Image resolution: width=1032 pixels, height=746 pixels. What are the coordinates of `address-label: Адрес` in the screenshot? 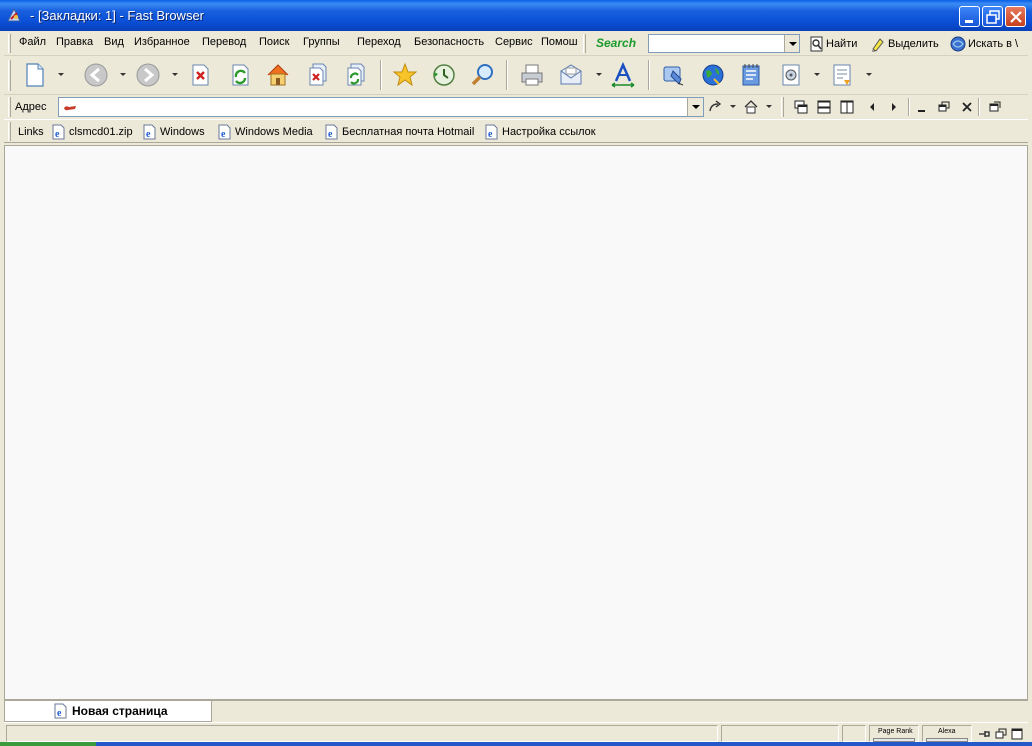 It's located at (31, 107).